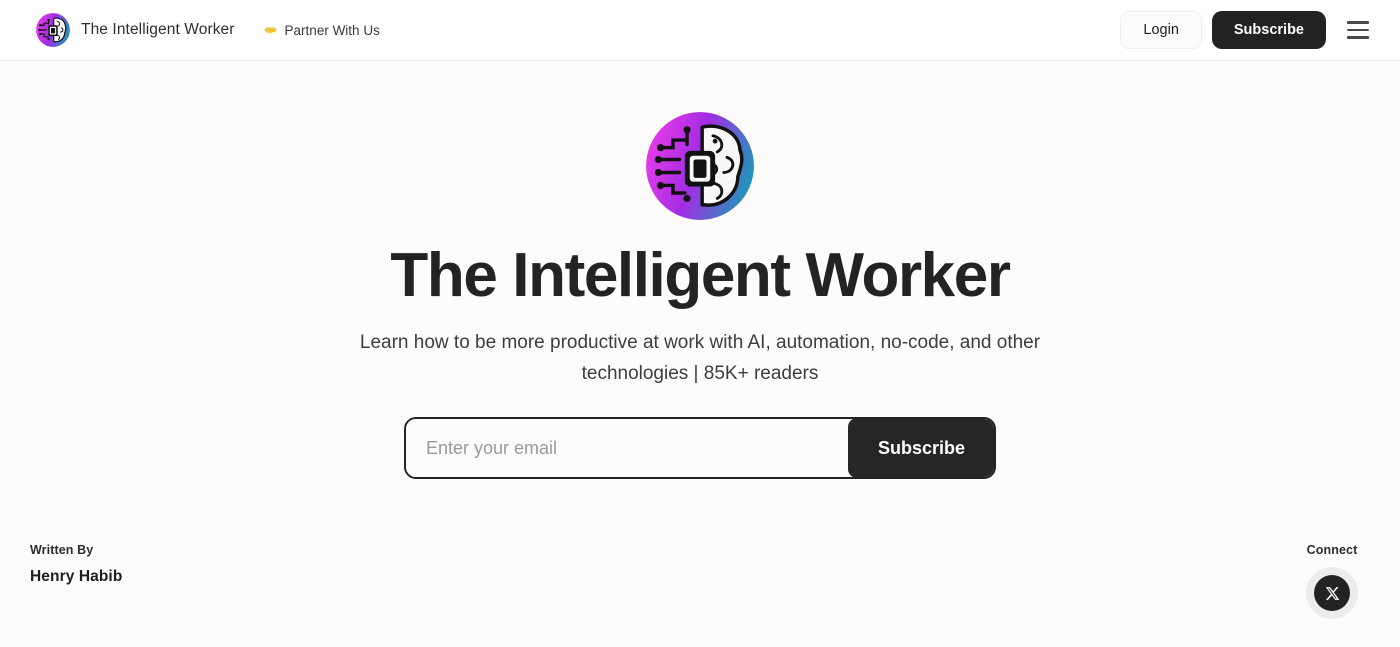 Image resolution: width=1400 pixels, height=647 pixels. Describe the element at coordinates (158, 29) in the screenshot. I see `brand-name-text: The Intelligent Worker` at that location.